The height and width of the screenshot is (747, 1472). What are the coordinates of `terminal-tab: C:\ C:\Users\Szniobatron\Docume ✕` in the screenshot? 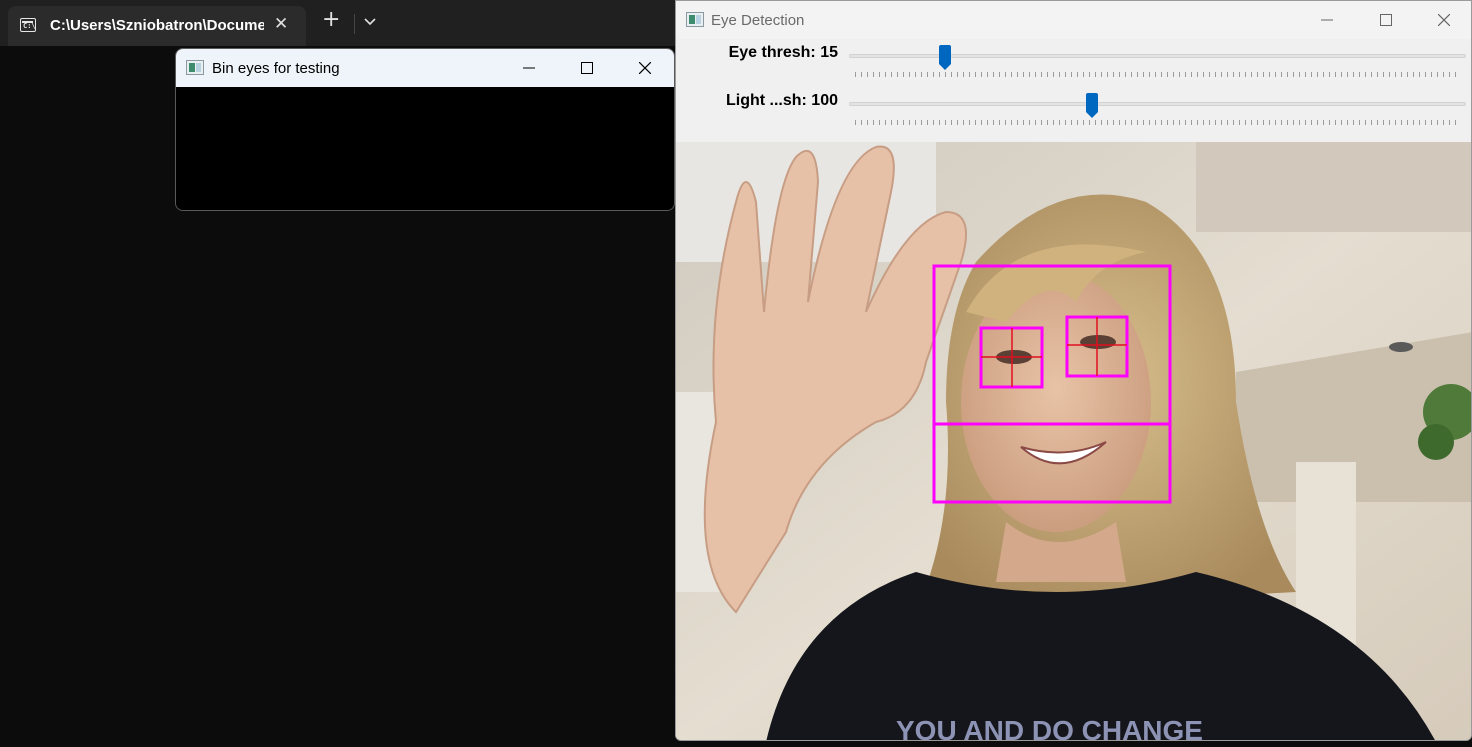 It's located at (157, 26).